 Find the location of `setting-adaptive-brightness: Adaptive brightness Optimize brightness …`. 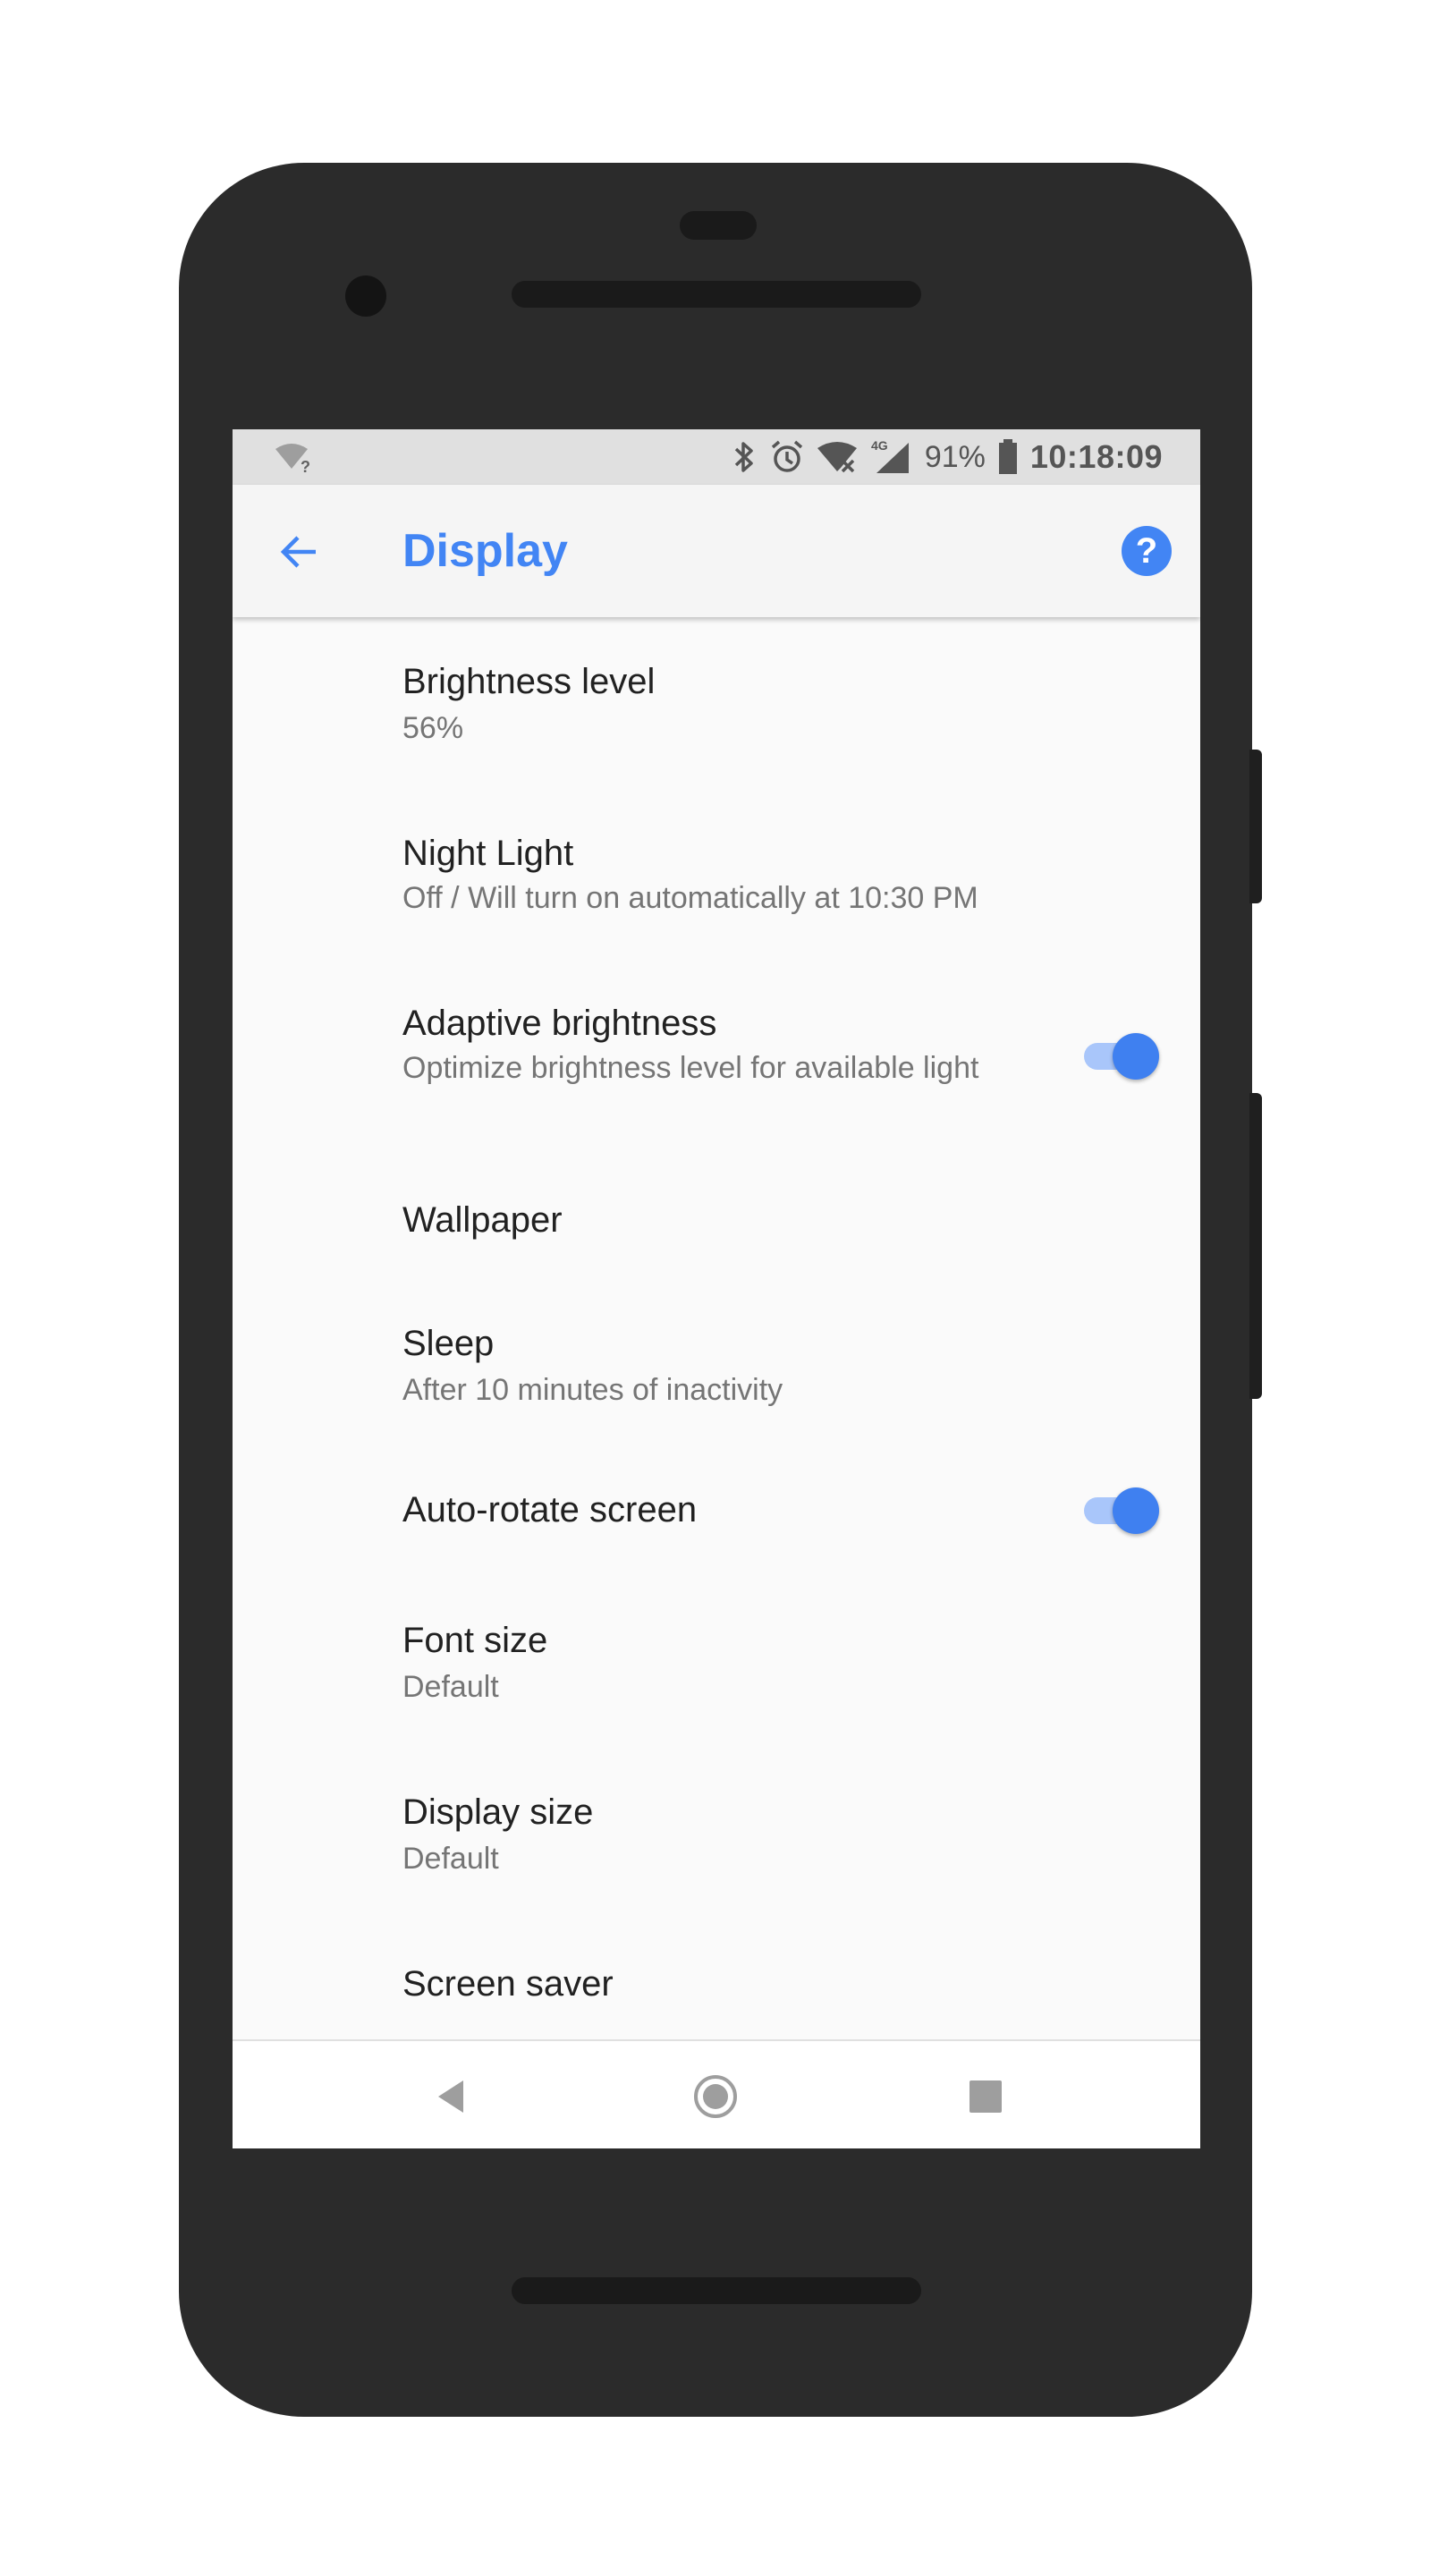

setting-adaptive-brightness: Adaptive brightness Optimize brightness … is located at coordinates (717, 1058).